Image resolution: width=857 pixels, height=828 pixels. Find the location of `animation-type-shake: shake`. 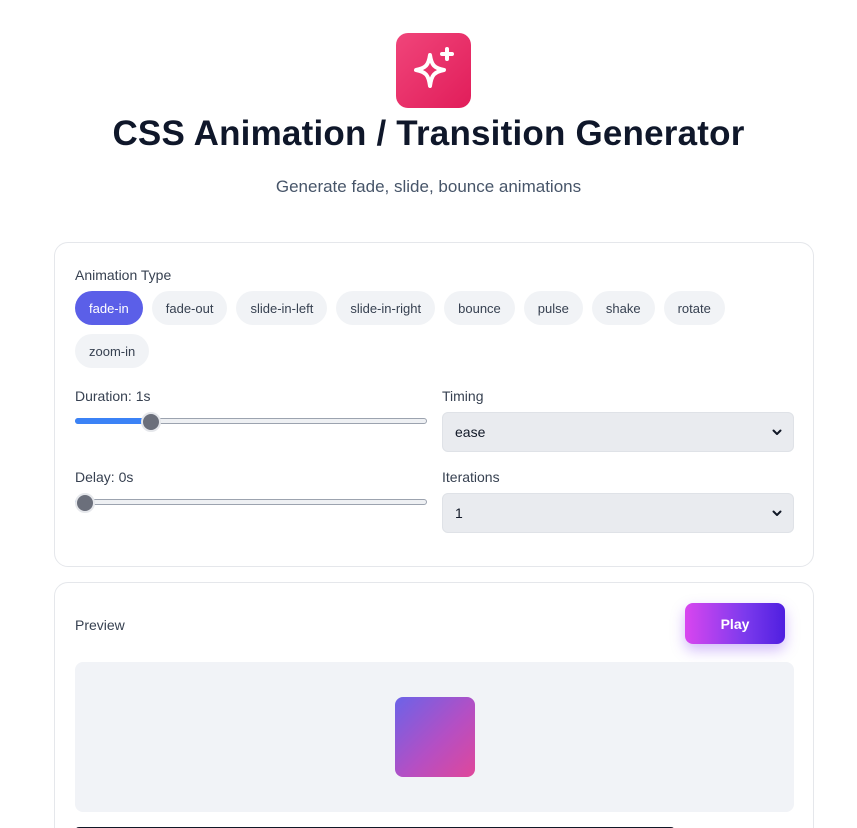

animation-type-shake: shake is located at coordinates (623, 308).